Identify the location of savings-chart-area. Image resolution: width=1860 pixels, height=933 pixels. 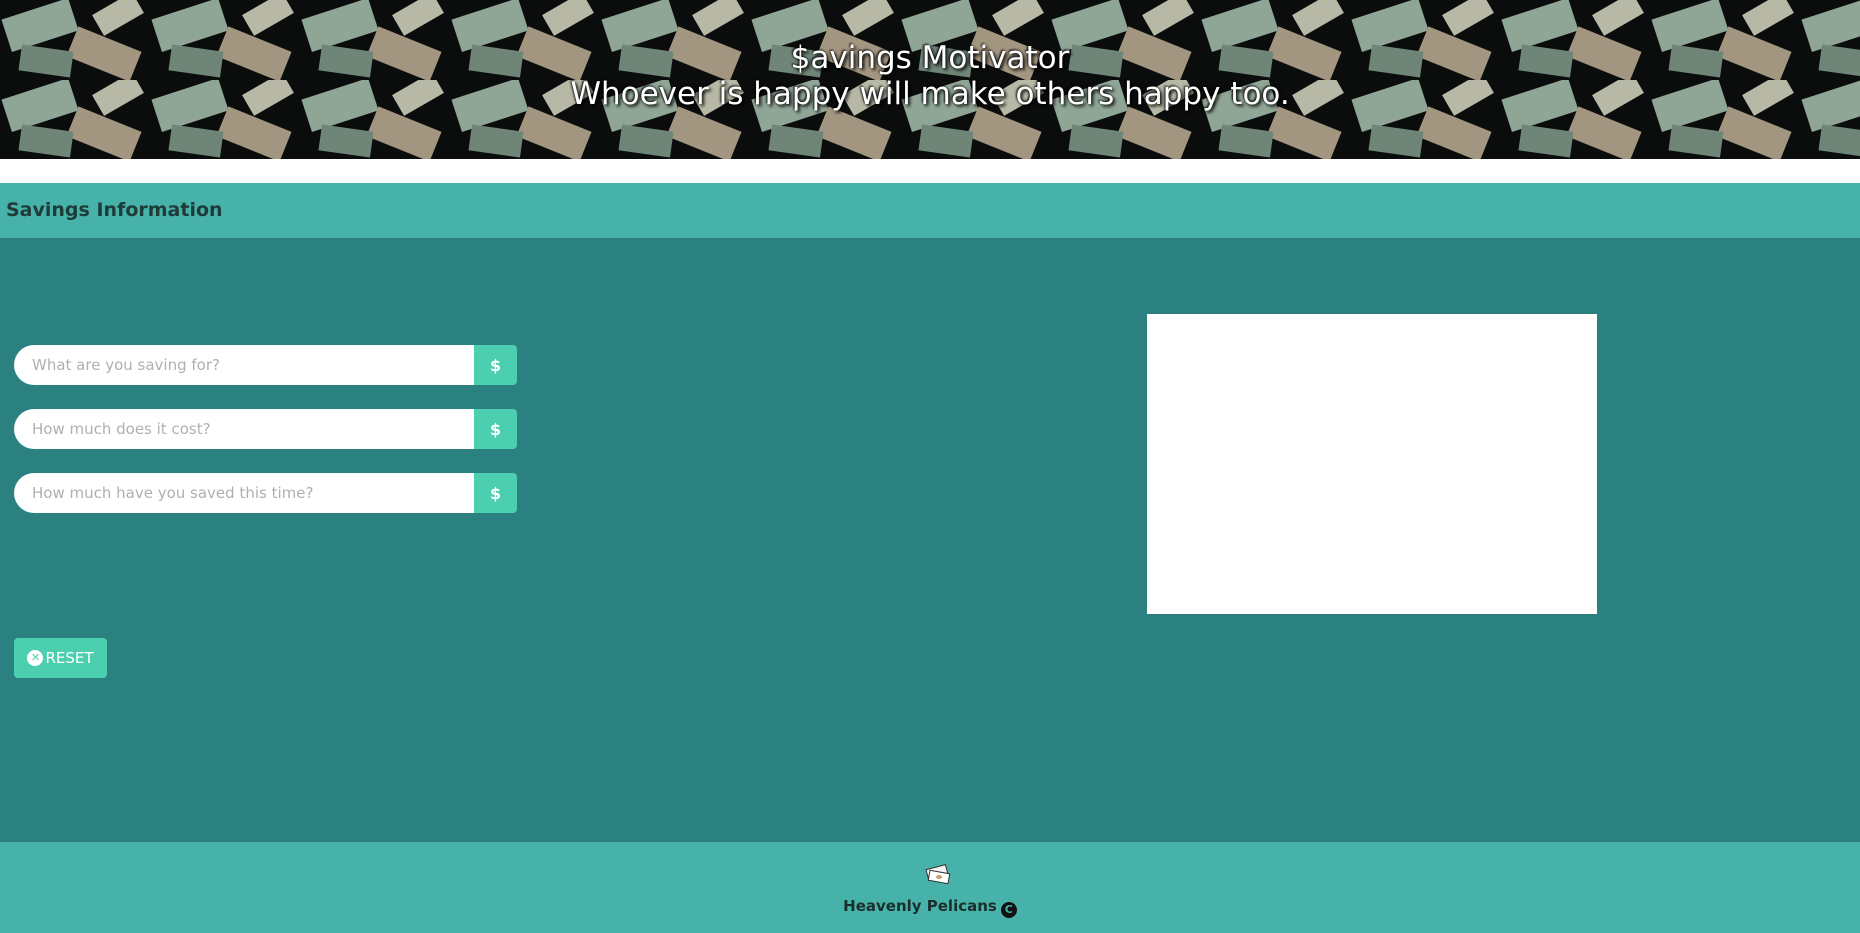
(1372, 464).